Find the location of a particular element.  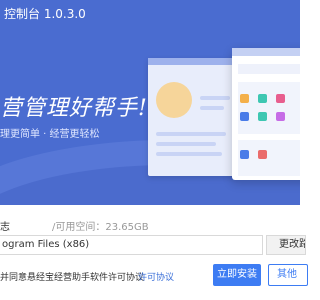

banner-slogan: 营管理好帮手! is located at coordinates (74, 108).